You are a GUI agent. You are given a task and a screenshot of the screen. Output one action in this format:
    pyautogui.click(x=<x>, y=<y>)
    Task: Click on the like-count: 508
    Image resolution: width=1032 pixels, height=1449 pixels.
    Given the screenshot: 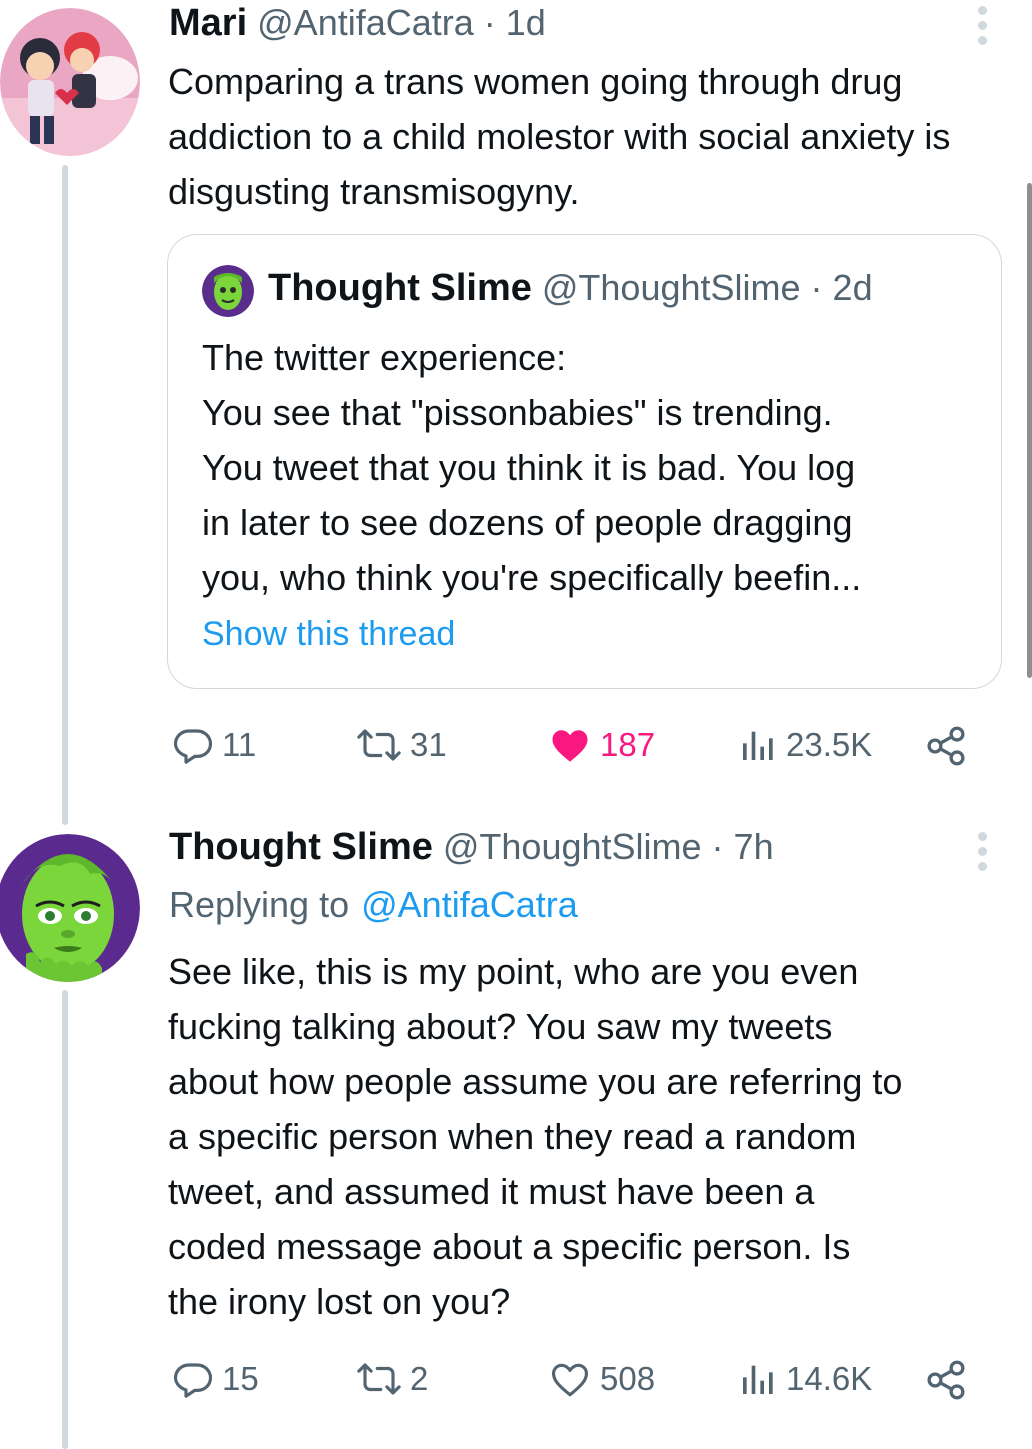 What is the action you would take?
    pyautogui.click(x=628, y=1378)
    